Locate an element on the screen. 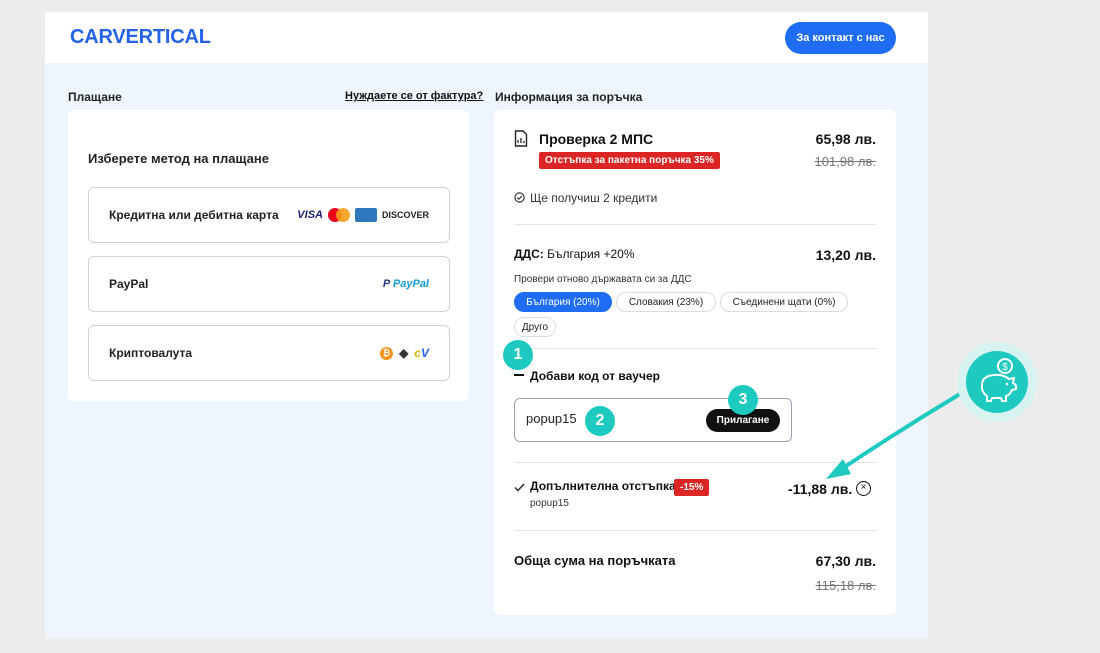  piggy-bank-badge: $ is located at coordinates (997, 382).